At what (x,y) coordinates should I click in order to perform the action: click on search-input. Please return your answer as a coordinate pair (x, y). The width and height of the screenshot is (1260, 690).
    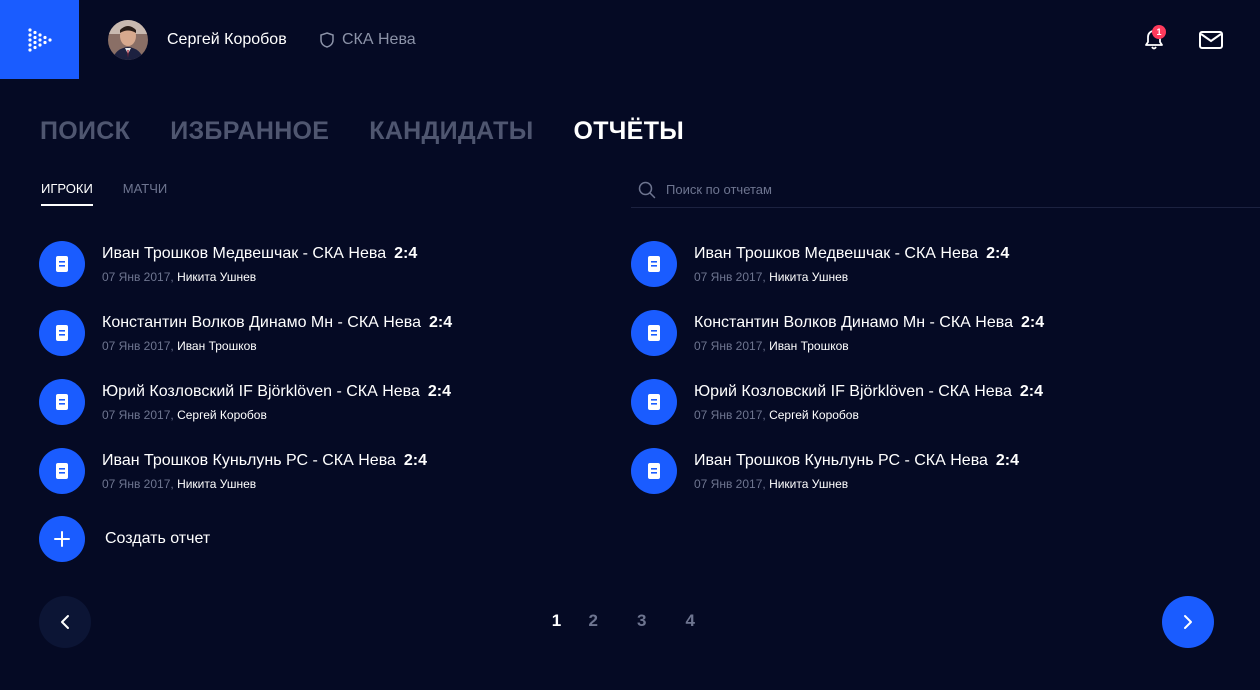
    Looking at the image, I should click on (946, 189).